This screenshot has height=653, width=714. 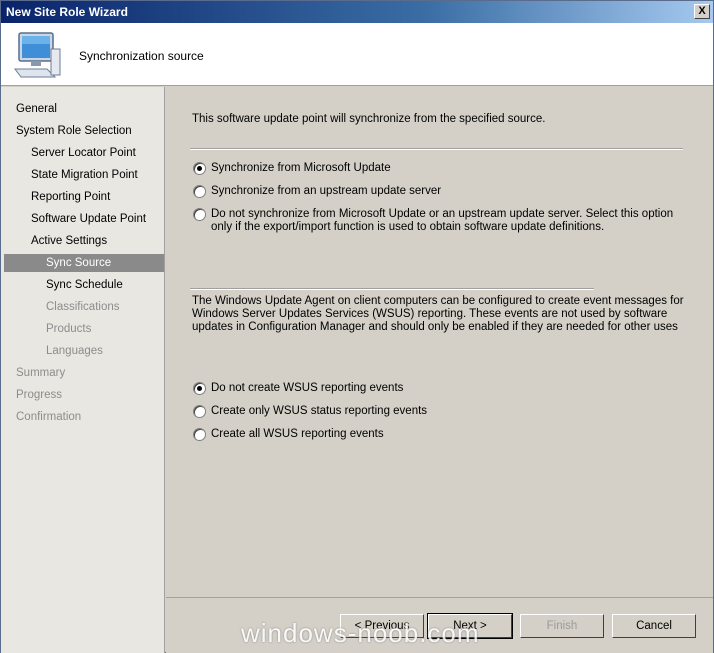 What do you see at coordinates (37, 55) in the screenshot?
I see `computer-icon` at bounding box center [37, 55].